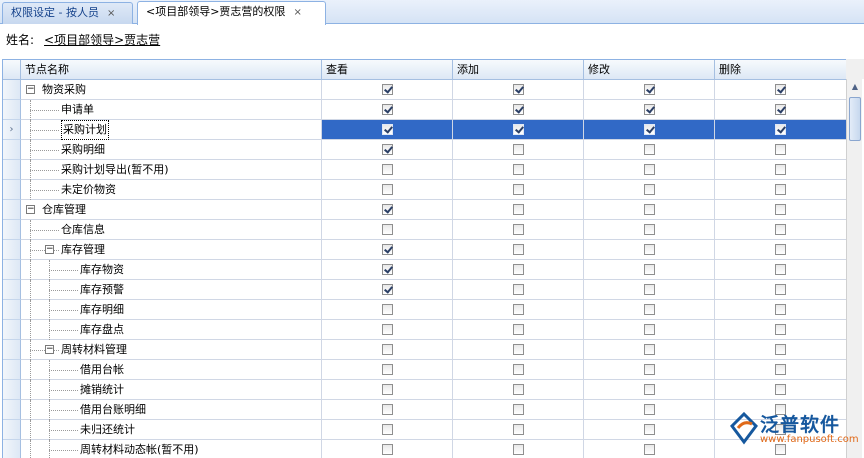 This screenshot has height=458, width=864. I want to click on node-cell: 库存盘点, so click(171, 330).